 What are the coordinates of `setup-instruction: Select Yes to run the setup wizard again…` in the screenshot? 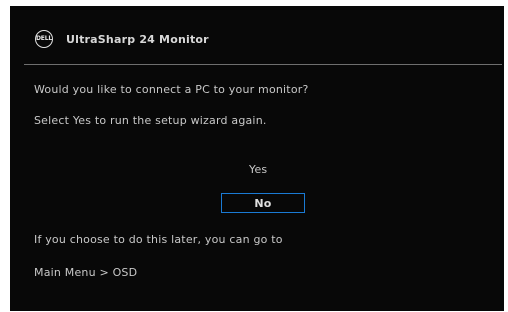 It's located at (150, 120).